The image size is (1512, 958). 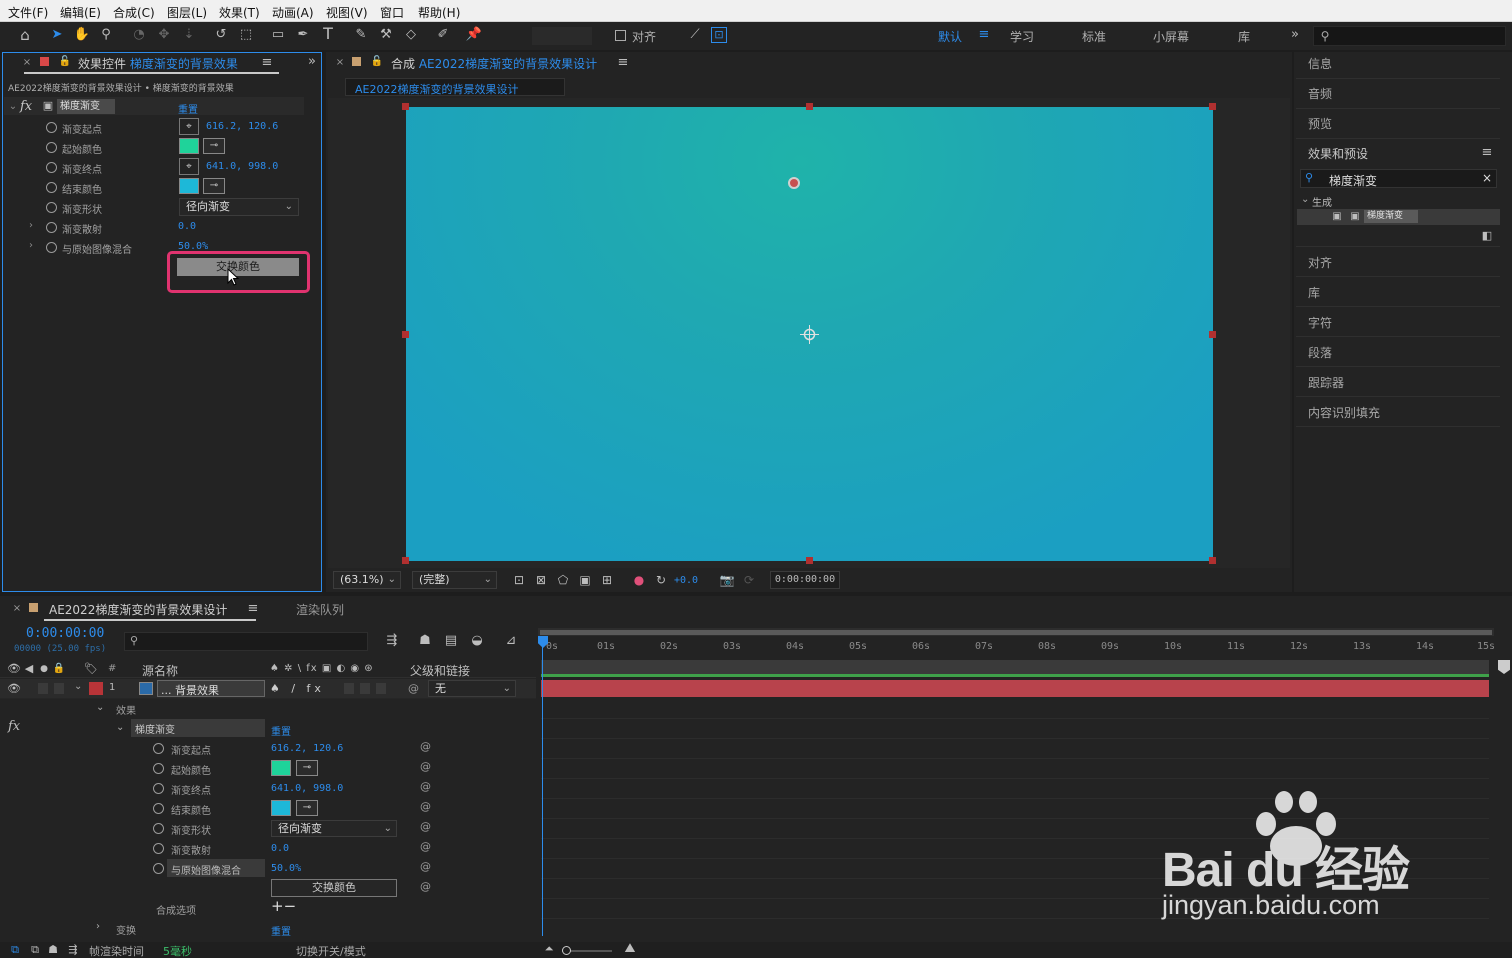 What do you see at coordinates (630, 949) in the screenshot?
I see `zoom-in-icon: ⛰` at bounding box center [630, 949].